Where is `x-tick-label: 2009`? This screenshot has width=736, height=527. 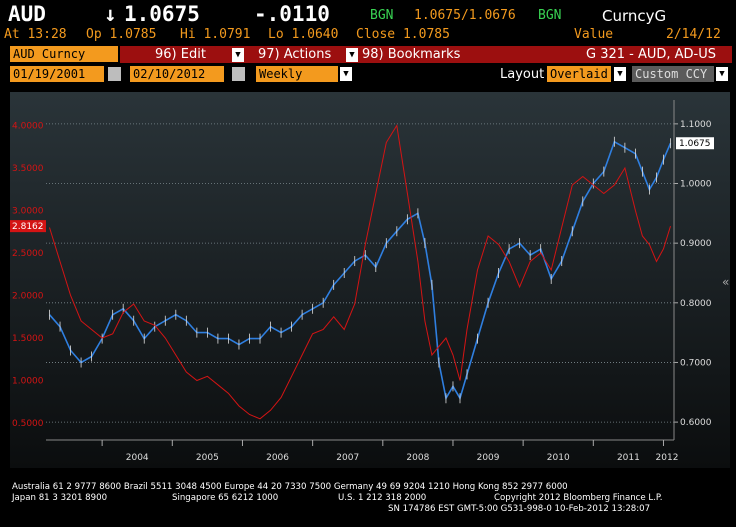
x-tick-label: 2009 is located at coordinates (488, 458).